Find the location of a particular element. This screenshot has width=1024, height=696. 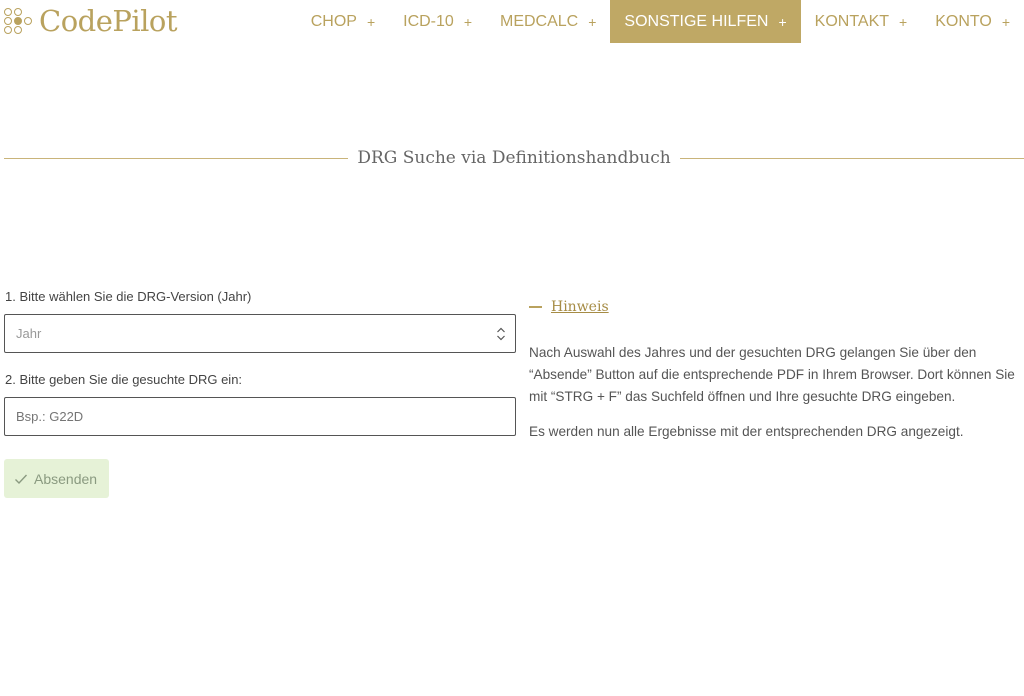

nav-item-icd10: ICD-10 + is located at coordinates (437, 21).